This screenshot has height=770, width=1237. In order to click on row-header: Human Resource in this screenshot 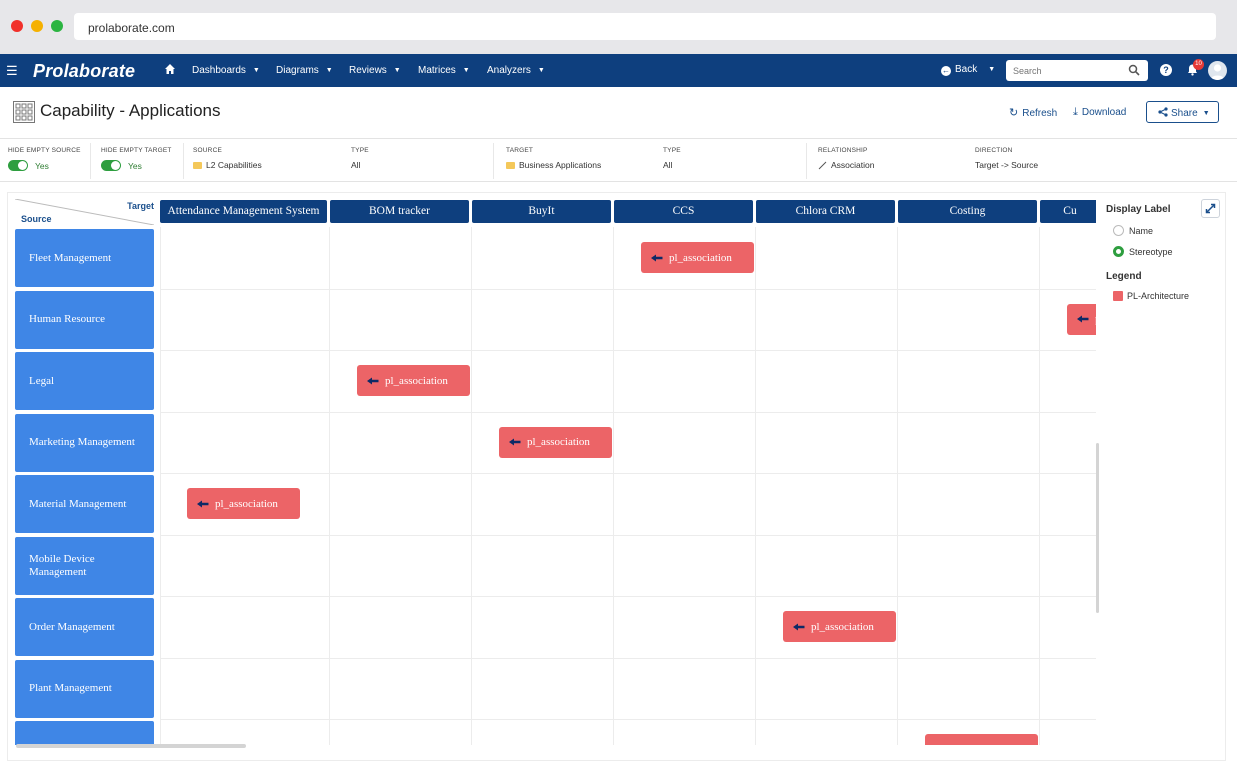, I will do `click(84, 319)`.